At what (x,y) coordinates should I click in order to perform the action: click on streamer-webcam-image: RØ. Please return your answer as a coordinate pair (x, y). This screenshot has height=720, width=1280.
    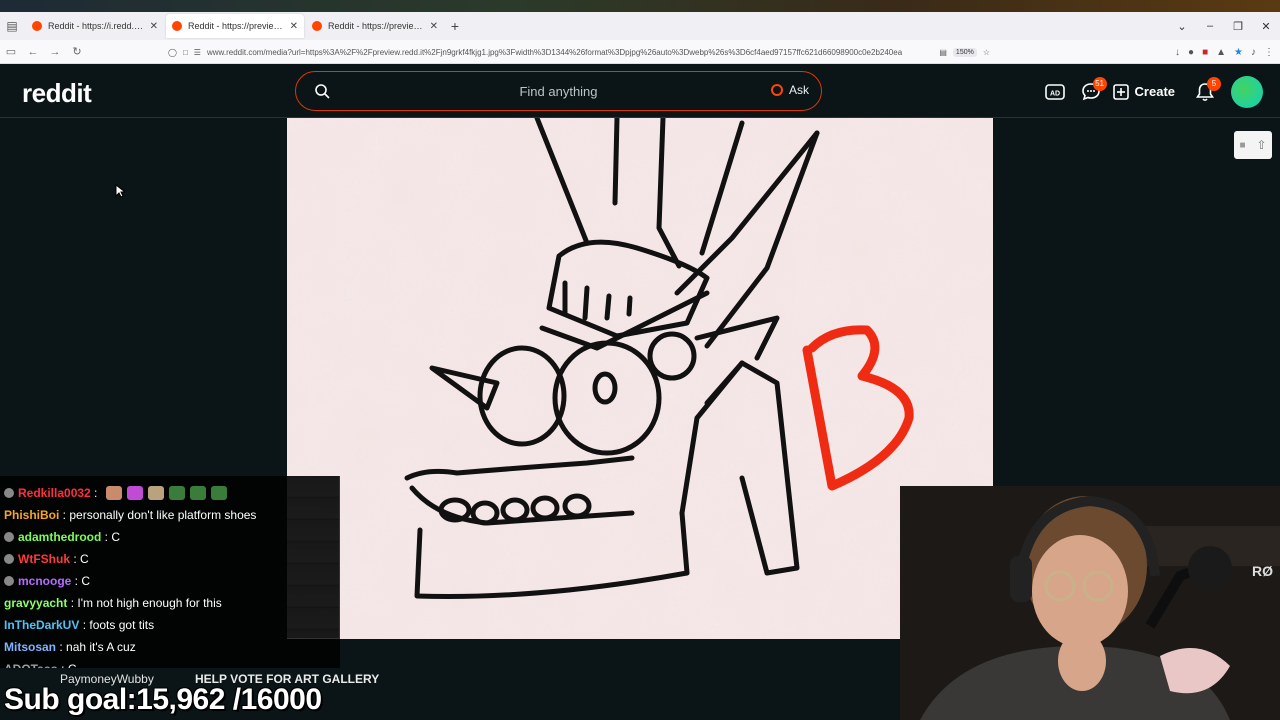
    Looking at the image, I should click on (1090, 603).